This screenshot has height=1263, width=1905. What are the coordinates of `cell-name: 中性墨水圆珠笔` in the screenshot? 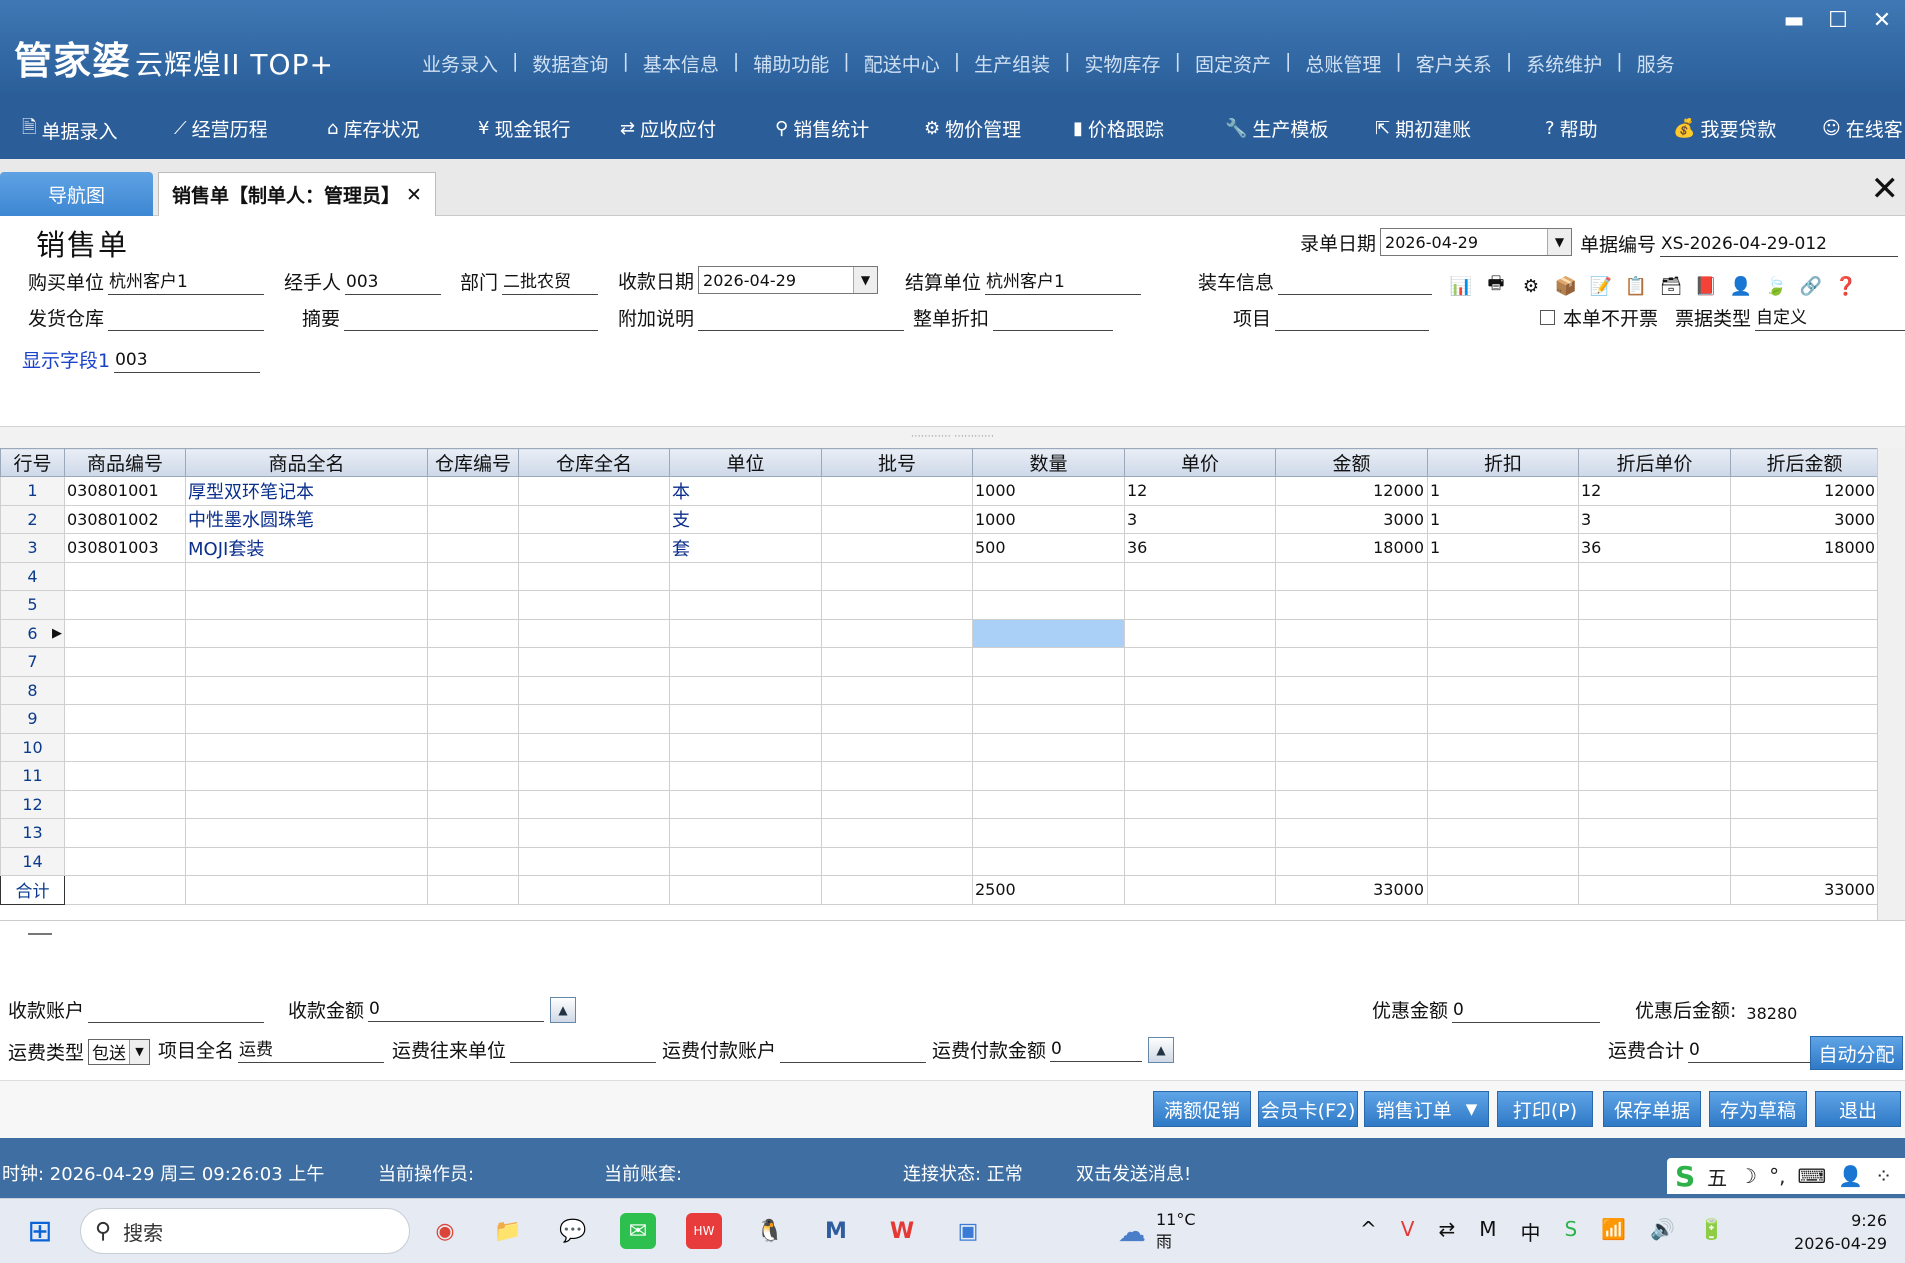 It's located at (306, 519).